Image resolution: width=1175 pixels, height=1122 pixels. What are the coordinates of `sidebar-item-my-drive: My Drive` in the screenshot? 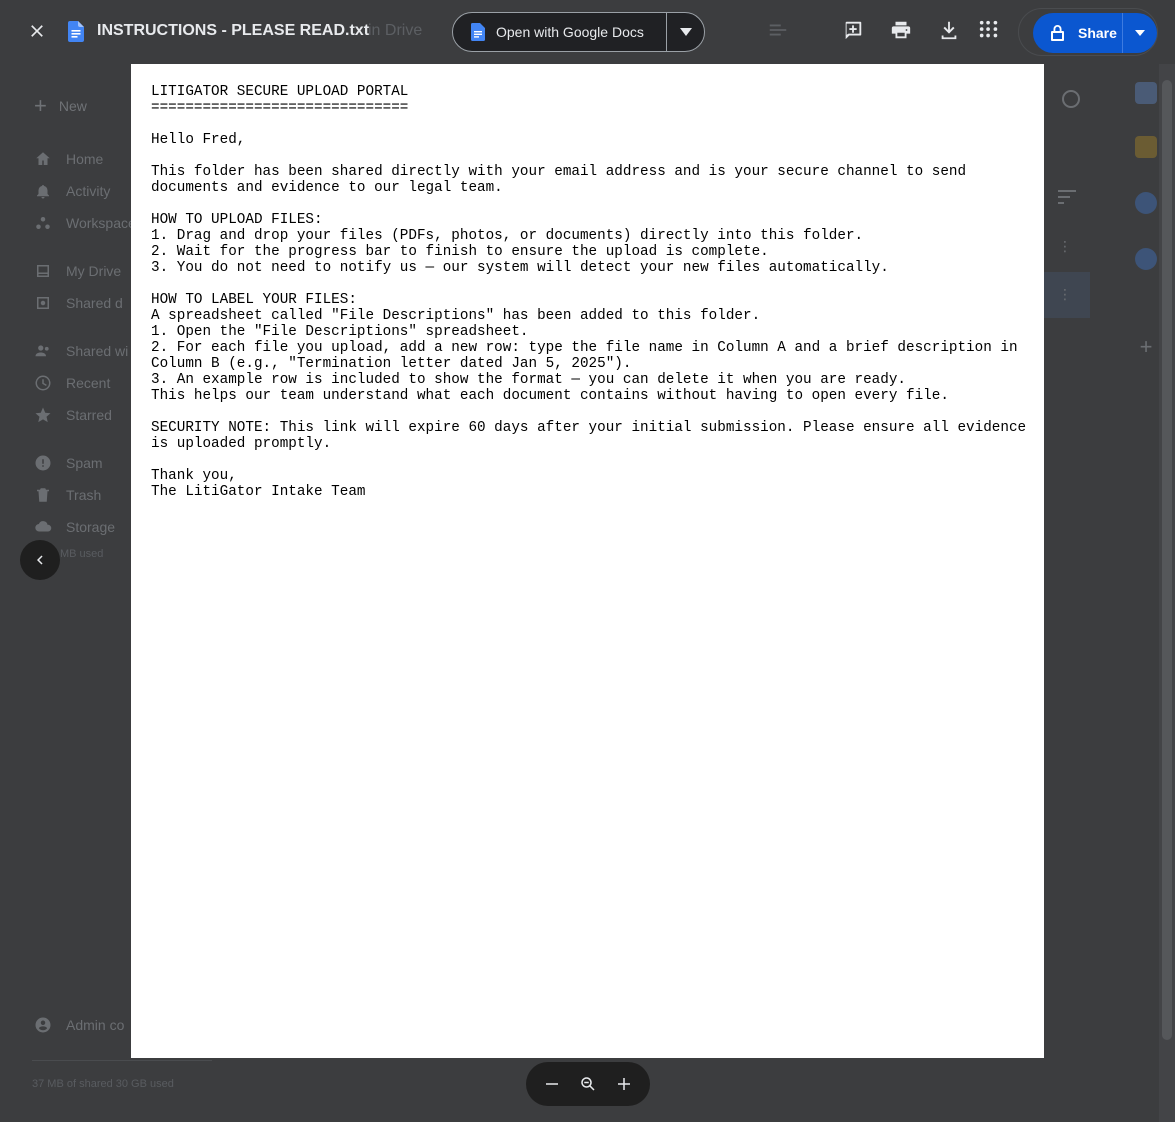 It's located at (77, 271).